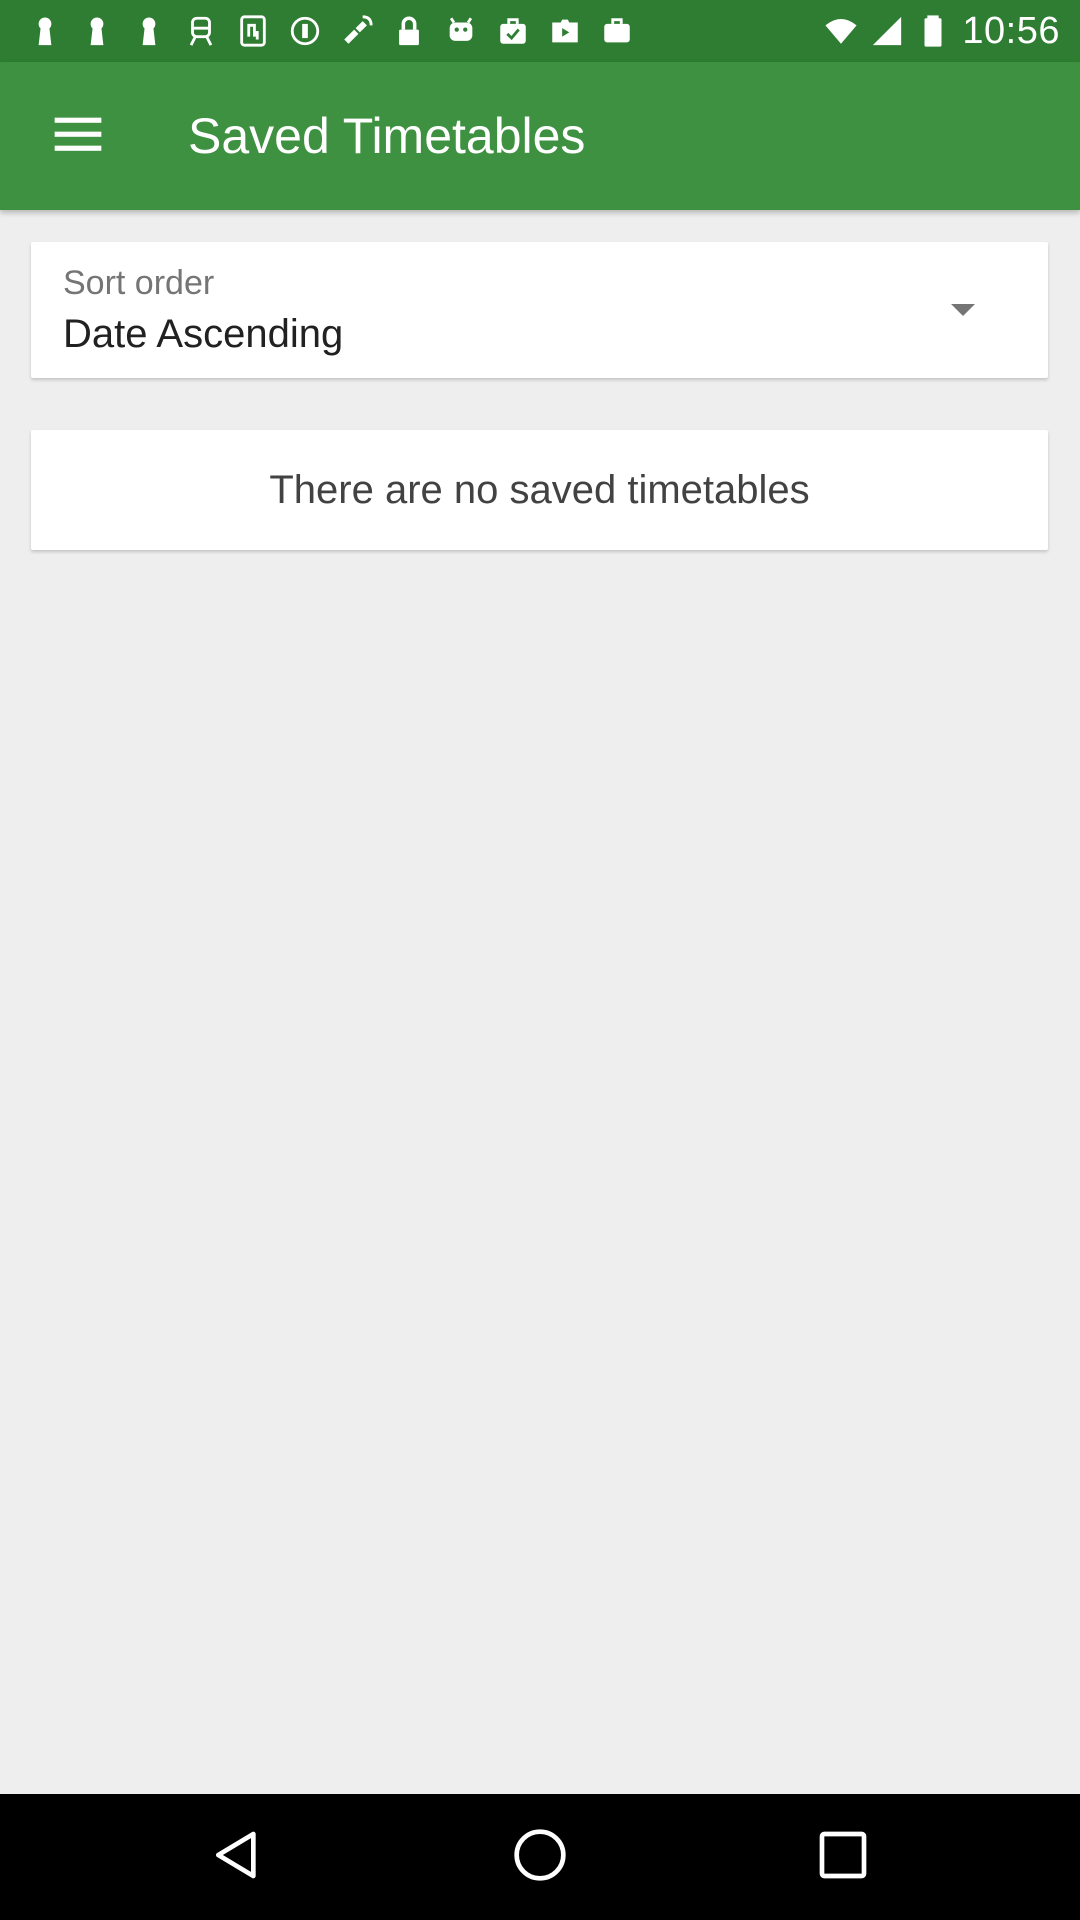 This screenshot has width=1080, height=1920. I want to click on menu-button, so click(78, 136).